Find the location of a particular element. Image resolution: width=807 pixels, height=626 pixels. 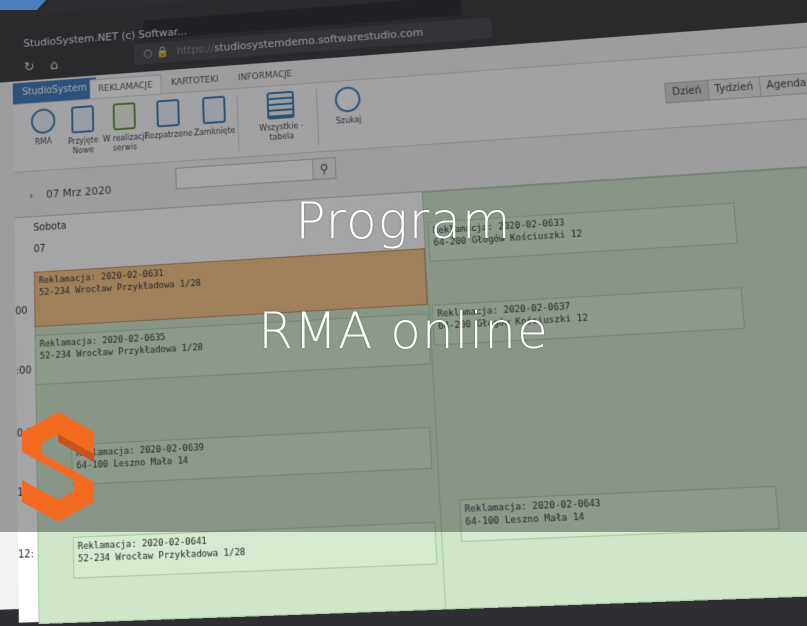

headline-line-2: RMA online is located at coordinates (403, 331).